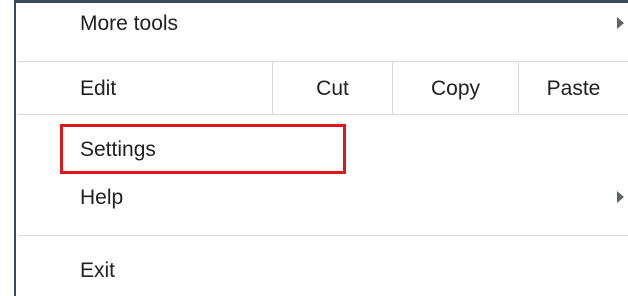  I want to click on menu-item-label: Exit, so click(98, 270).